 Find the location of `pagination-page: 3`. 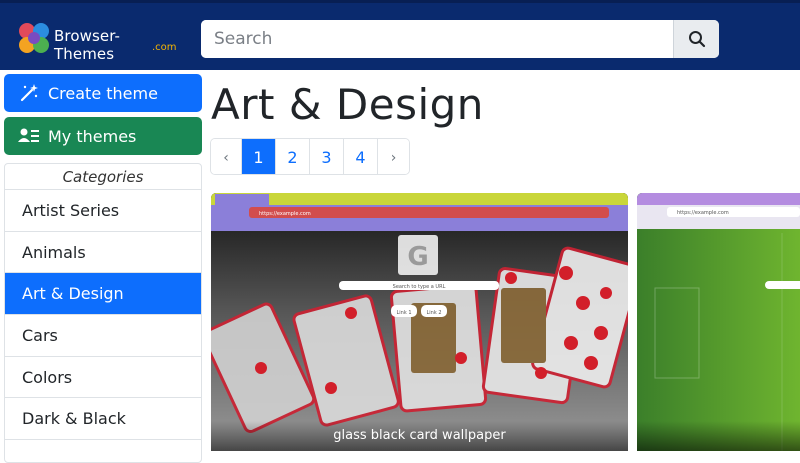

pagination-page: 3 is located at coordinates (327, 156).